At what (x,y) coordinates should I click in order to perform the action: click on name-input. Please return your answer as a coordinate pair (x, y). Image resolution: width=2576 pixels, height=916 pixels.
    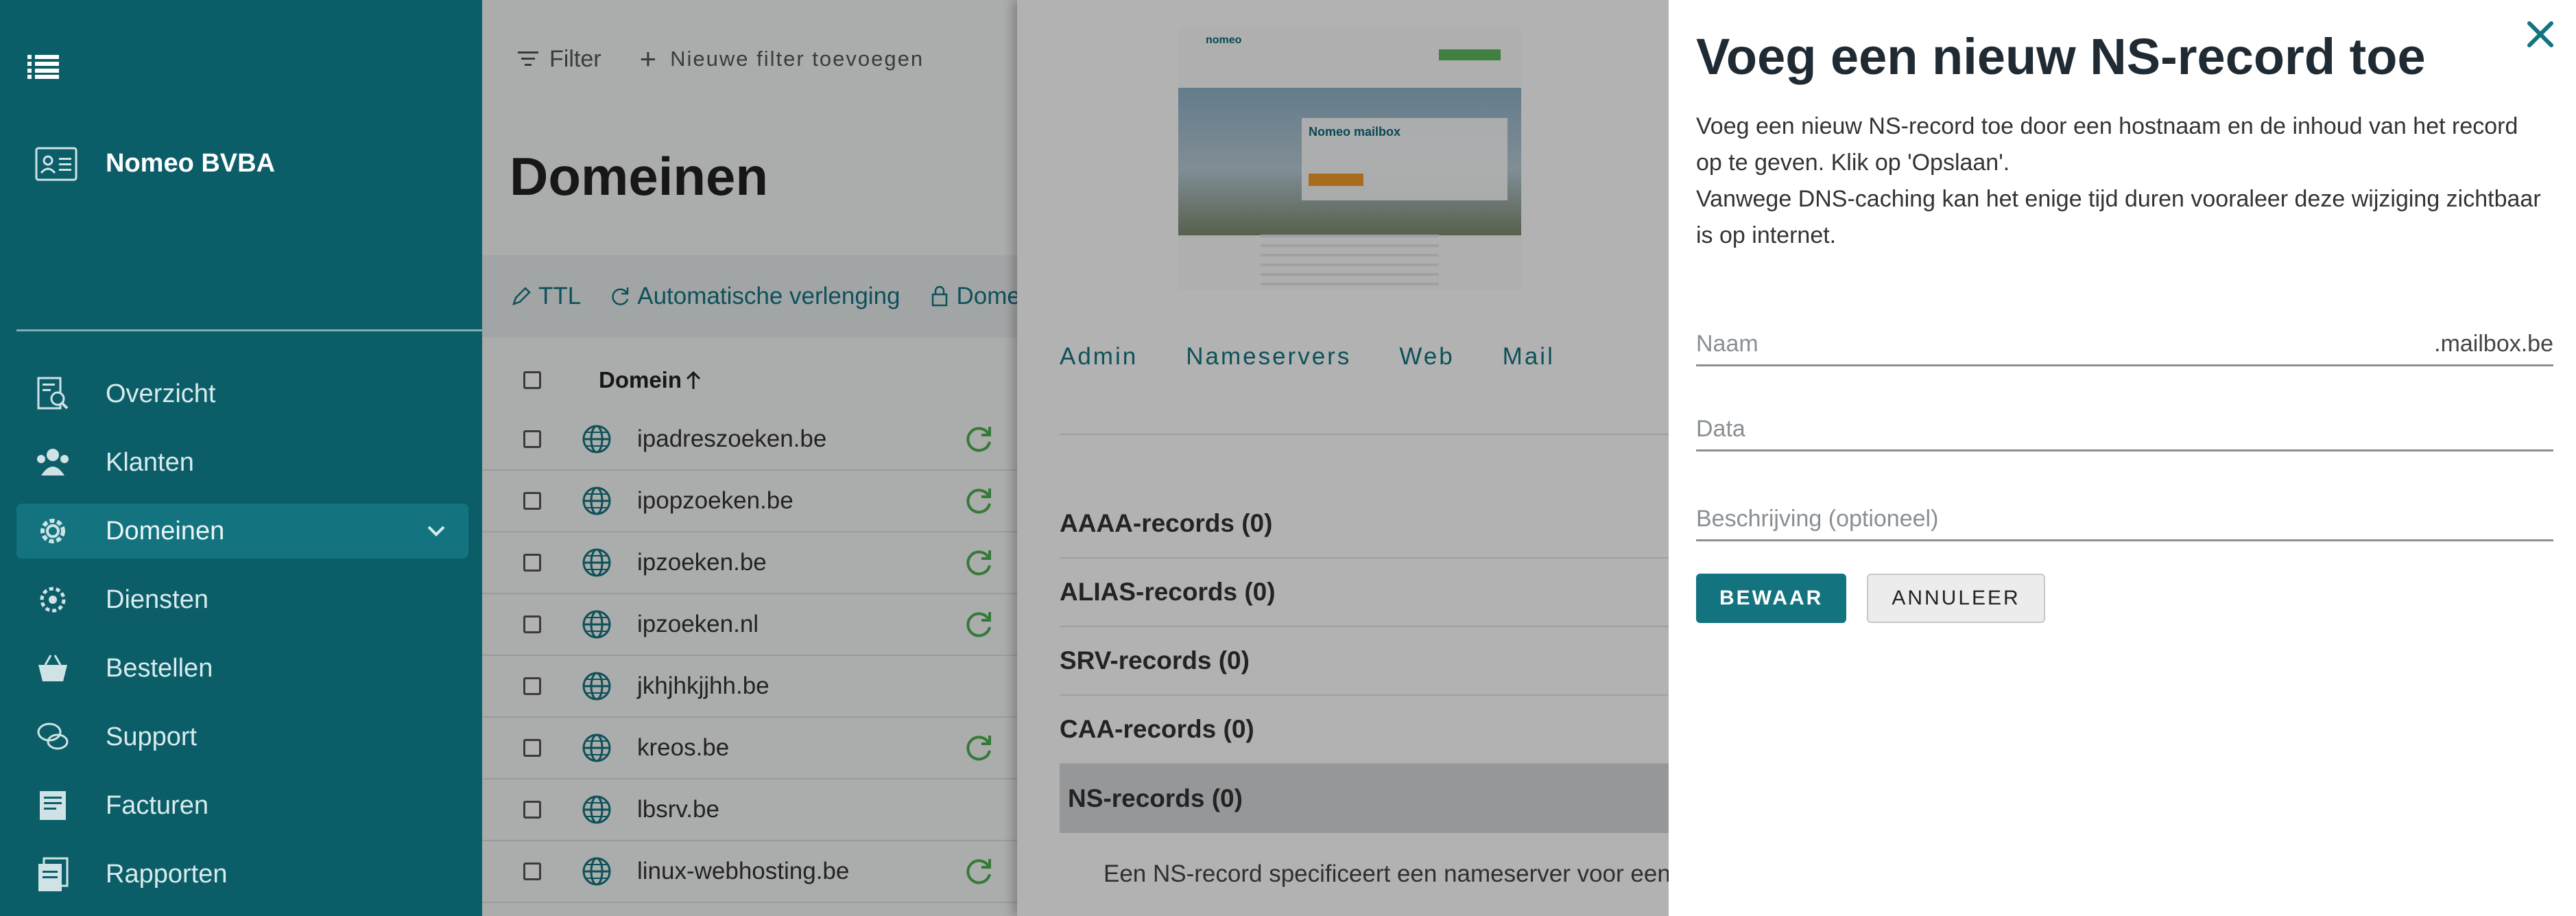
    Looking at the image, I should click on (2039, 344).